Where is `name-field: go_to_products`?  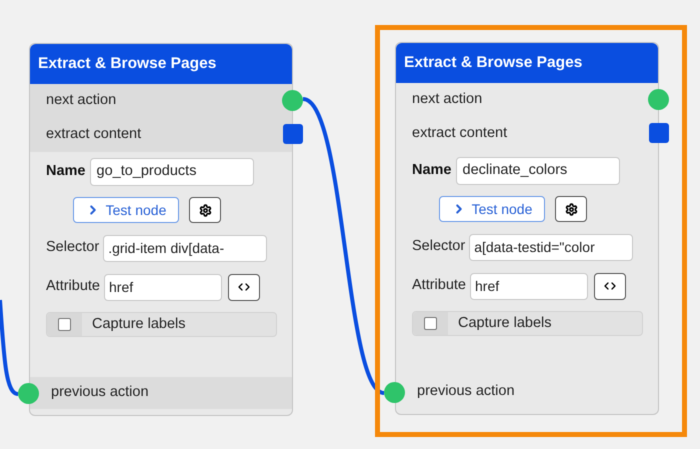 name-field: go_to_products is located at coordinates (172, 172).